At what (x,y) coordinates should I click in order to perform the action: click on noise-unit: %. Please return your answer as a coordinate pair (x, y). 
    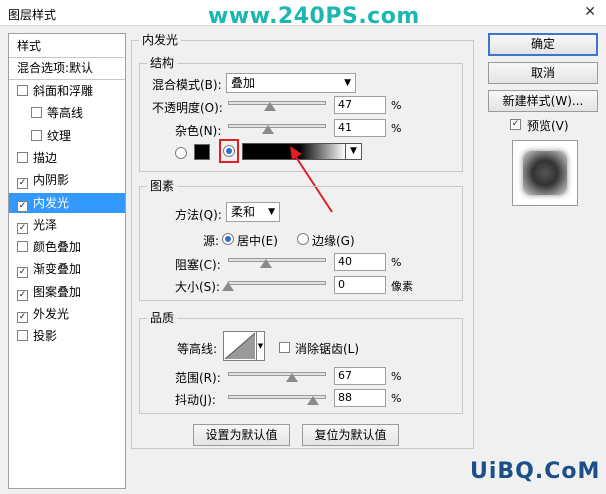
    Looking at the image, I should click on (396, 128).